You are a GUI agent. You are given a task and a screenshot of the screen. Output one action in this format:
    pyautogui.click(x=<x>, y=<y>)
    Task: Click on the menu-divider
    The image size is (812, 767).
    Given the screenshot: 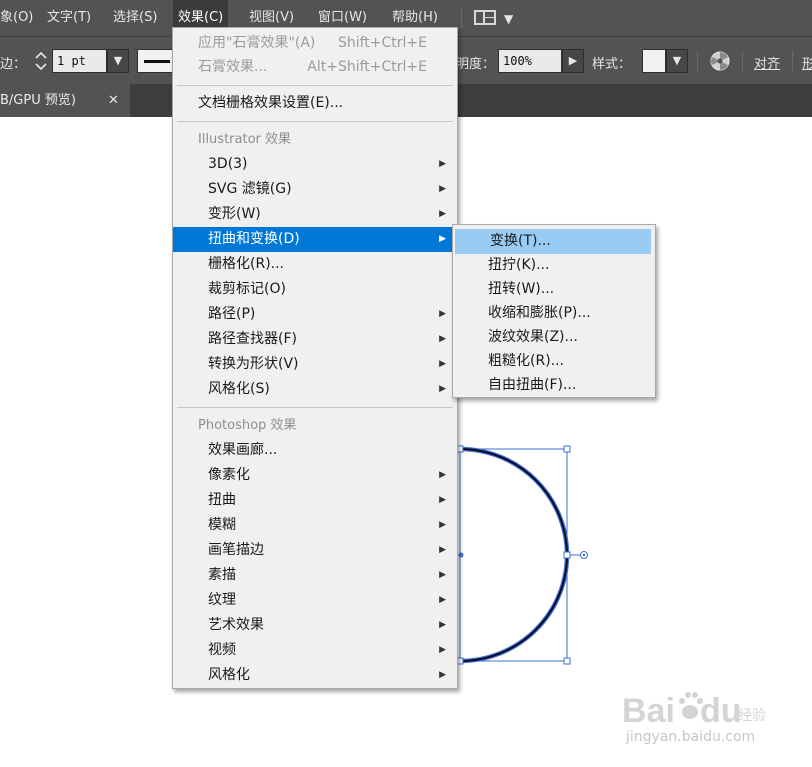 What is the action you would take?
    pyautogui.click(x=461, y=18)
    